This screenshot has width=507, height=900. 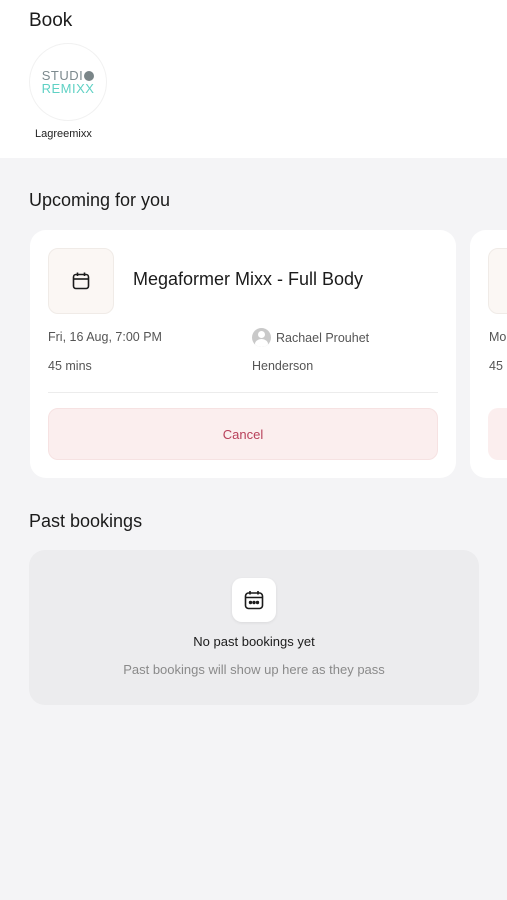 I want to click on instructor-name: Rachael Prouhet, so click(x=323, y=337).